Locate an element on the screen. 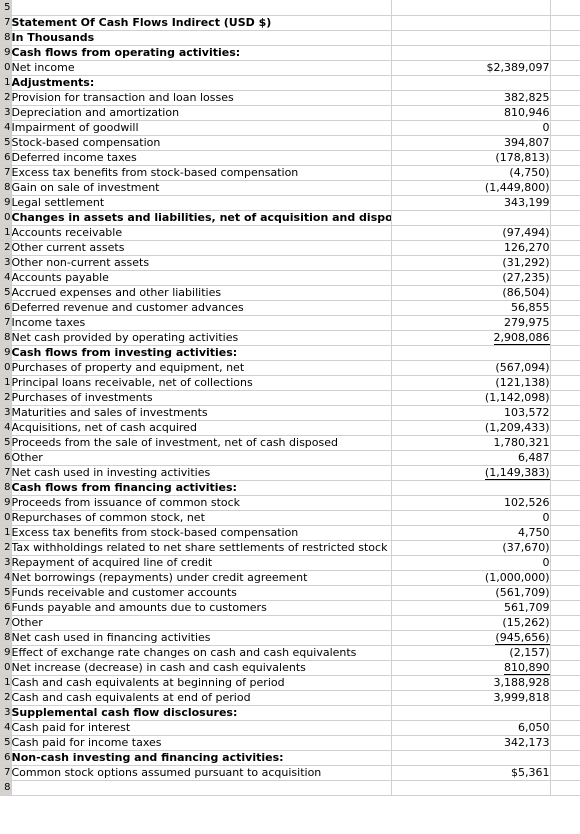 The image size is (580, 834). cell-label: Accounts receivable is located at coordinates (201, 233).